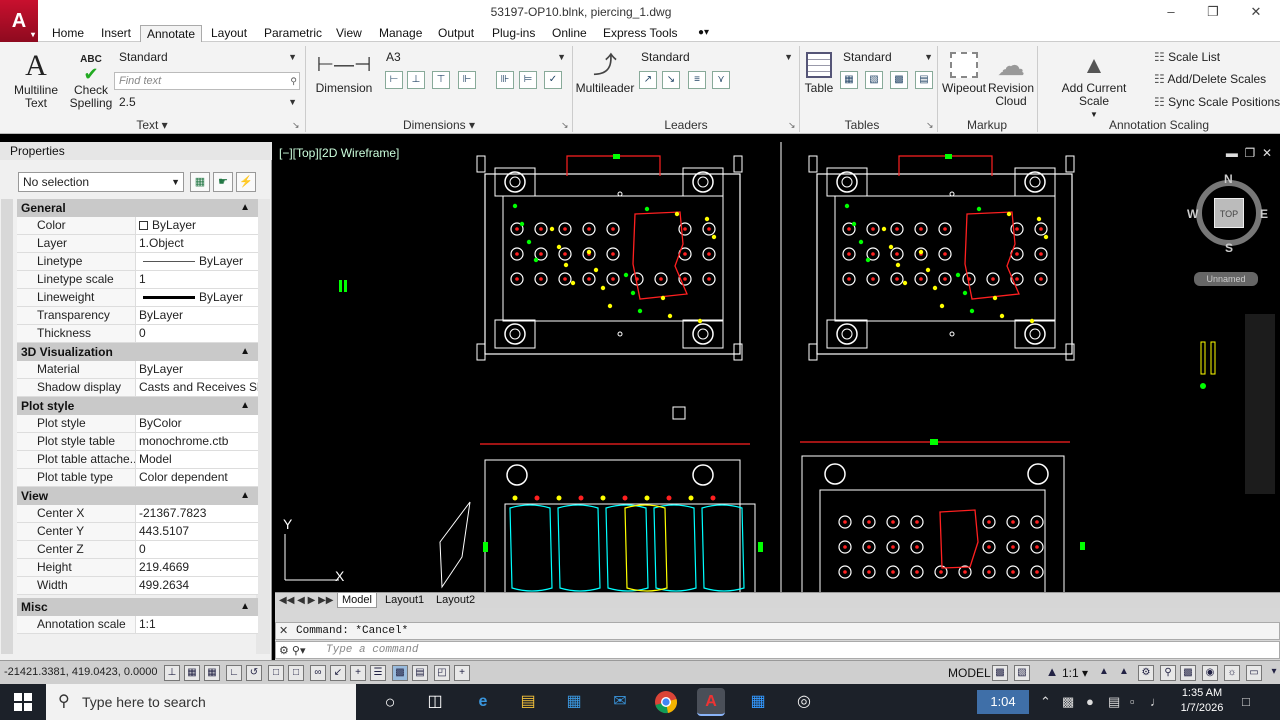  What do you see at coordinates (137, 280) in the screenshot?
I see `property-row: Linetype scale 1` at bounding box center [137, 280].